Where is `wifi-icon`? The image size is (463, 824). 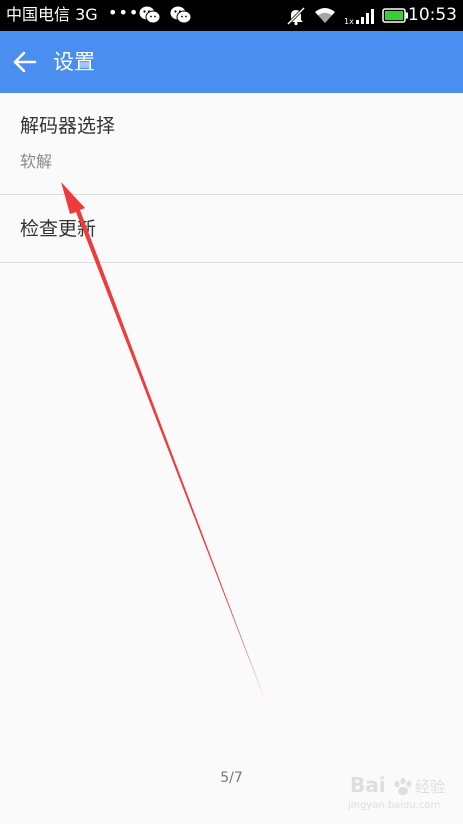
wifi-icon is located at coordinates (325, 15).